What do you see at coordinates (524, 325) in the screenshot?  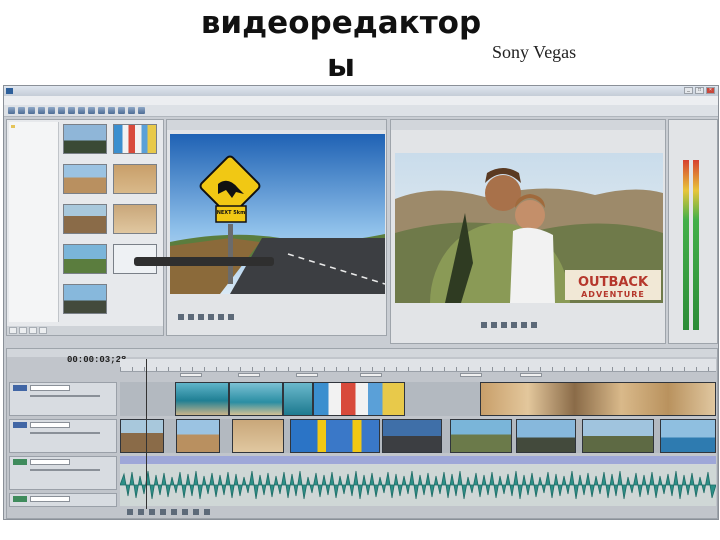 I see `previous-frame-icon` at bounding box center [524, 325].